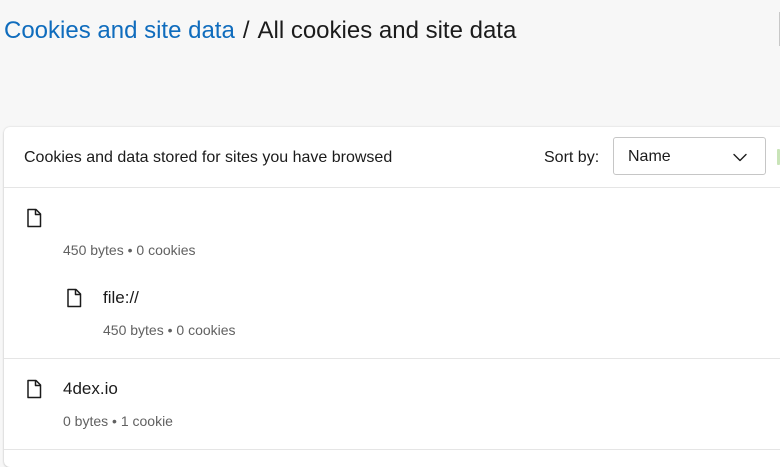 The image size is (780, 467). What do you see at coordinates (689, 156) in the screenshot?
I see `sort-by-dropdown: Name` at bounding box center [689, 156].